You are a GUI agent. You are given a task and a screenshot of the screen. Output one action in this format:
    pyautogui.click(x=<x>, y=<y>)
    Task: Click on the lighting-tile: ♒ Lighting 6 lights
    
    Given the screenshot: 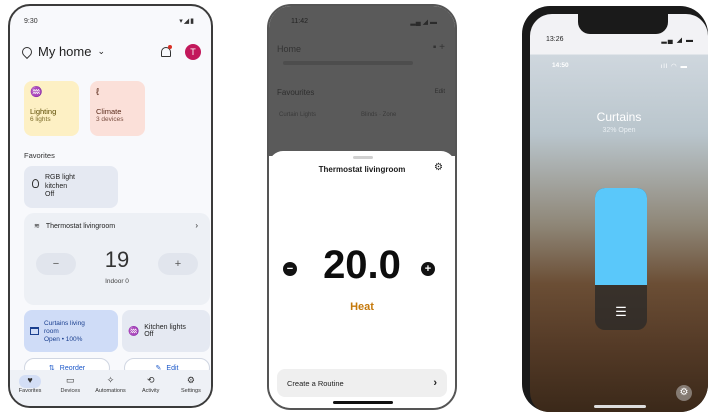 What is the action you would take?
    pyautogui.click(x=51, y=108)
    